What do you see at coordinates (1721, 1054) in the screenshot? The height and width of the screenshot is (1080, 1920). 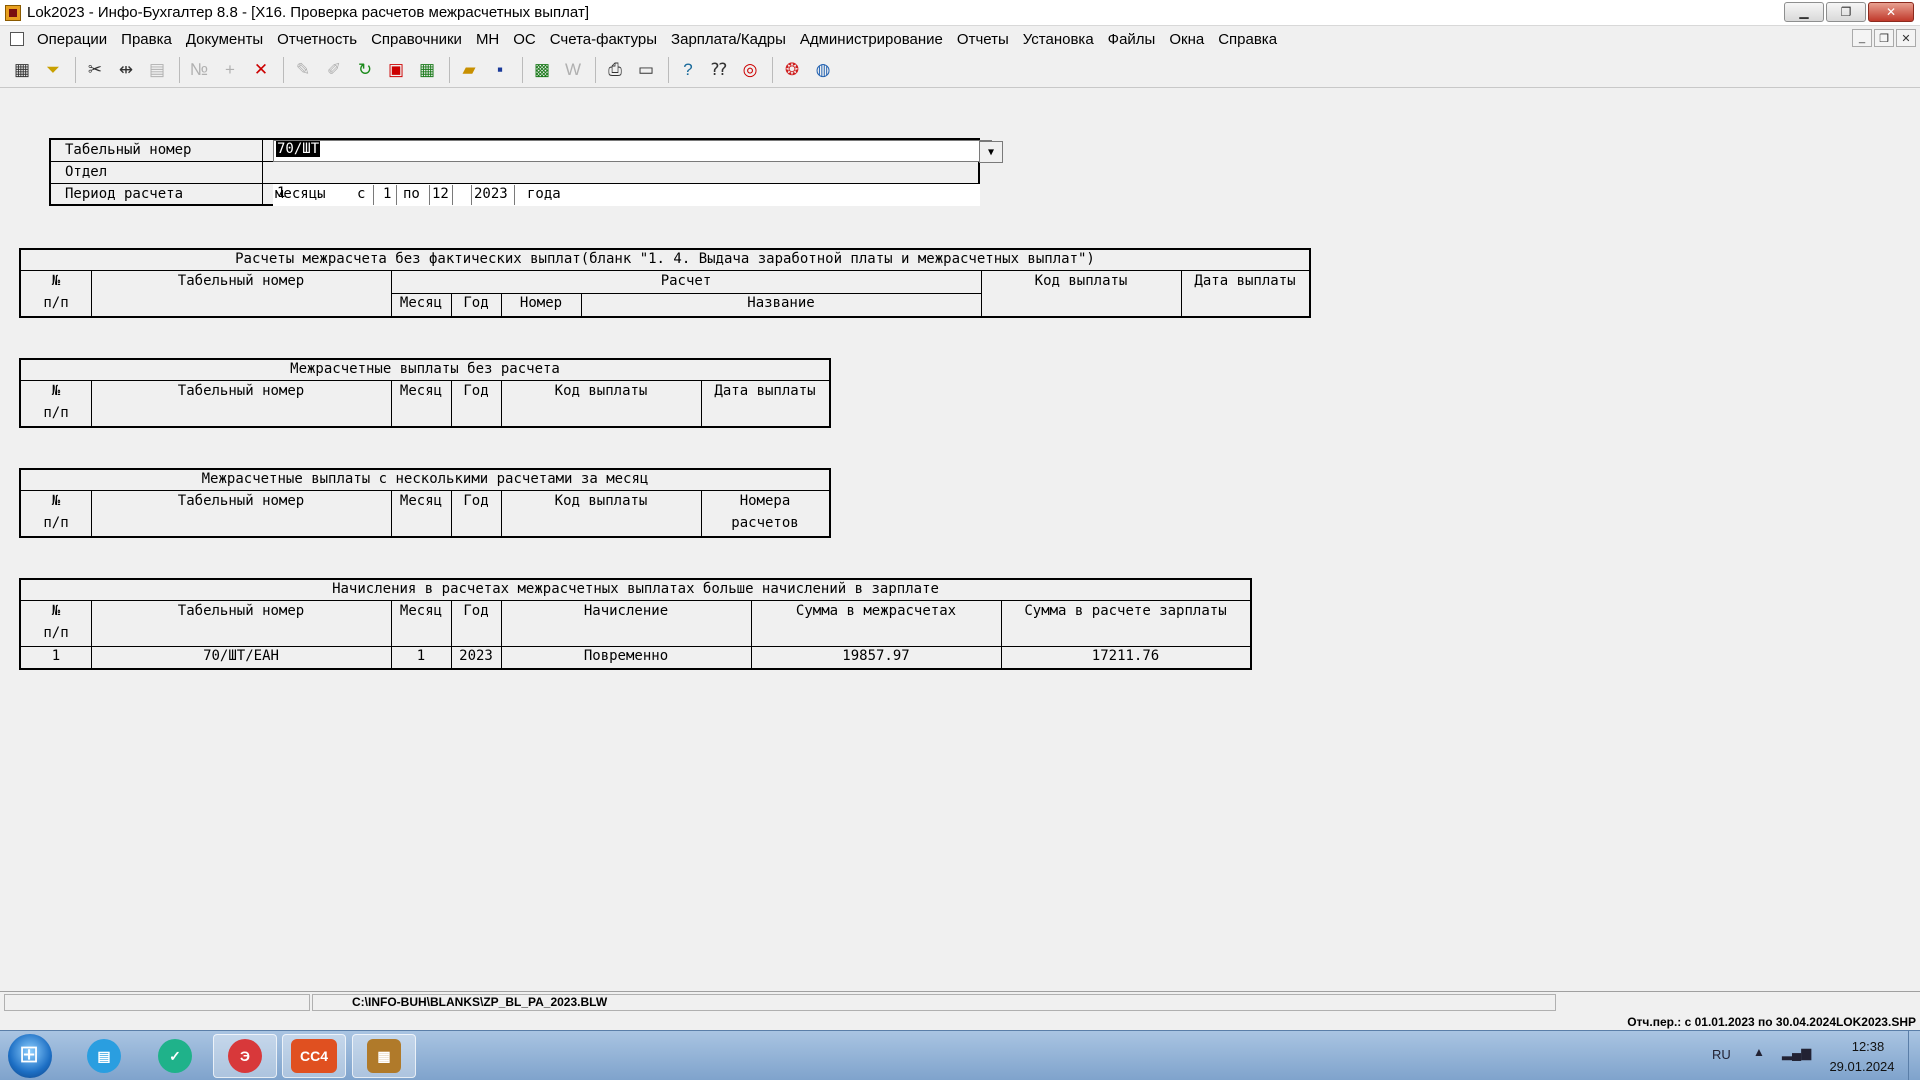 I see `language-indicator: RU` at bounding box center [1721, 1054].